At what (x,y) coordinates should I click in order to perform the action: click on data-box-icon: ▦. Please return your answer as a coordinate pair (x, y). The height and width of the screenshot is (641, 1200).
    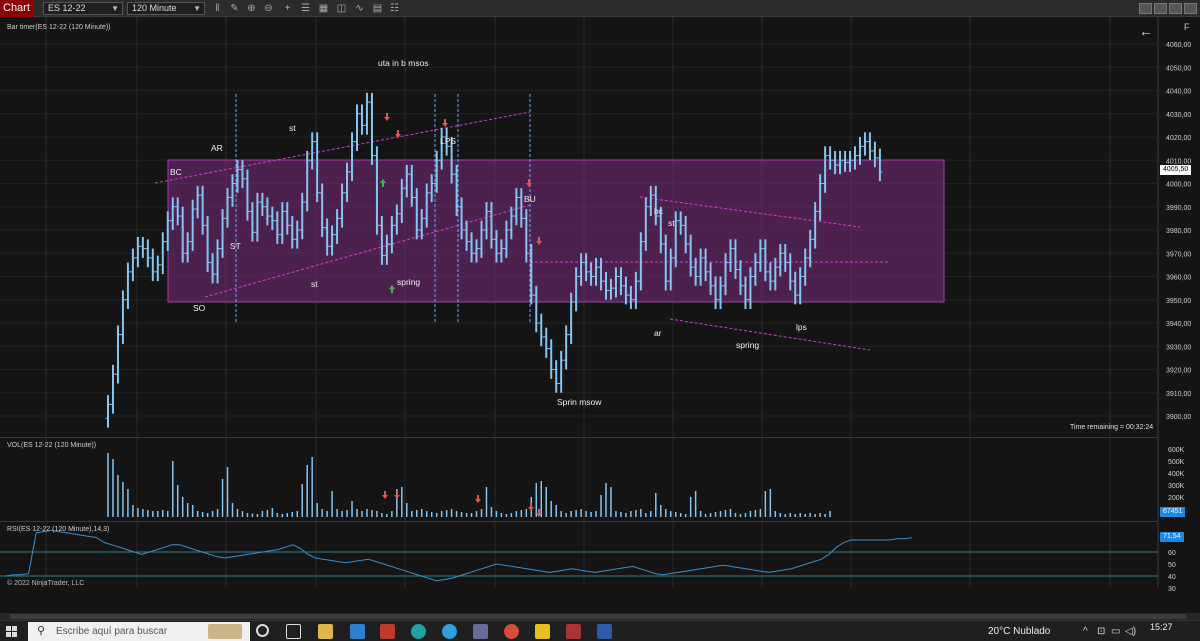
    Looking at the image, I should click on (323, 8).